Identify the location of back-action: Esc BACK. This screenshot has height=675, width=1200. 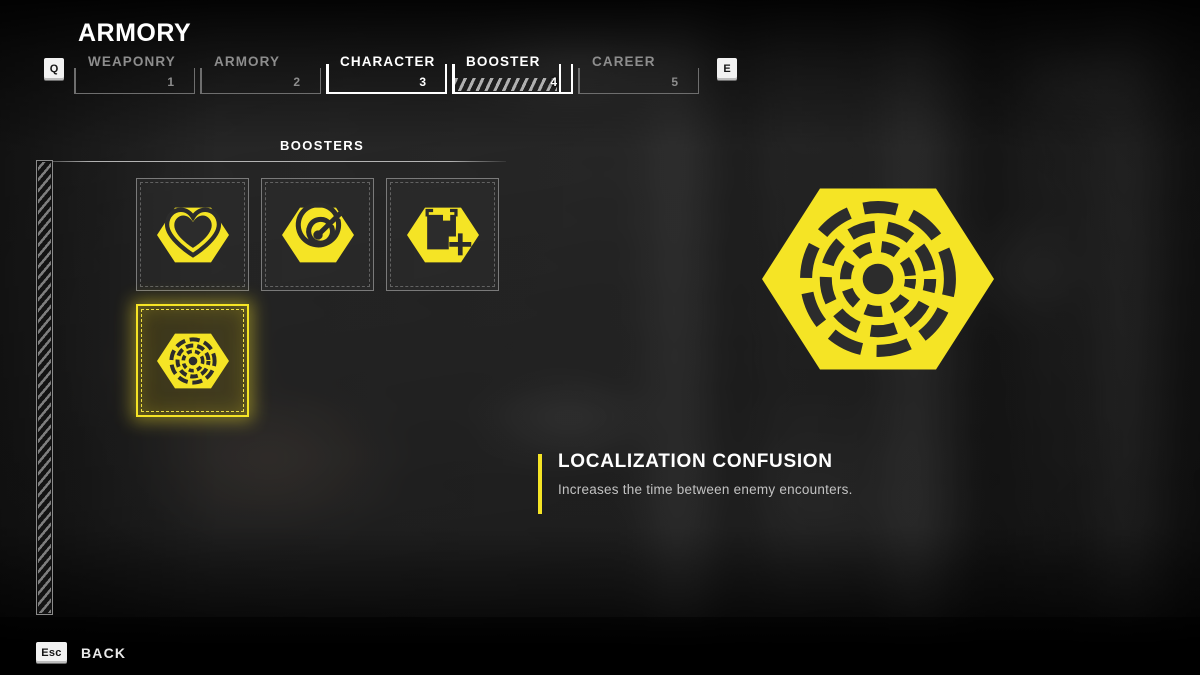
(81, 652).